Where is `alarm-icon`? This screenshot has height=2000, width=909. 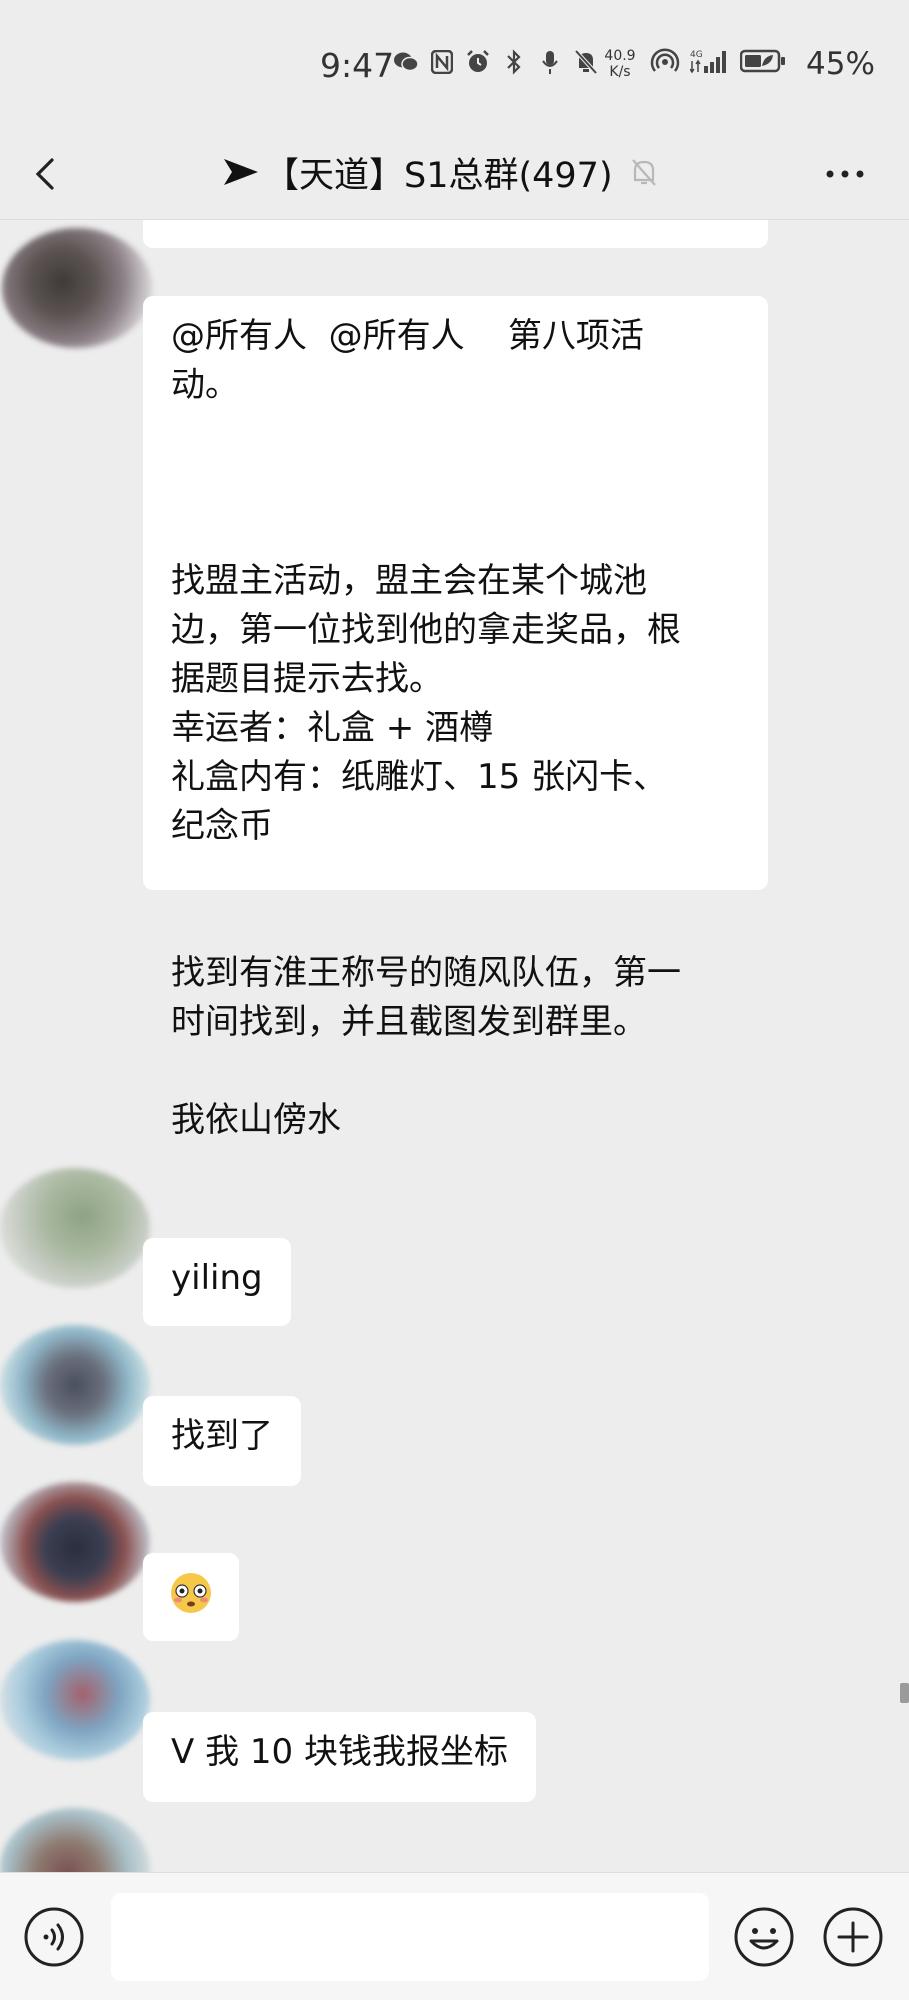 alarm-icon is located at coordinates (478, 62).